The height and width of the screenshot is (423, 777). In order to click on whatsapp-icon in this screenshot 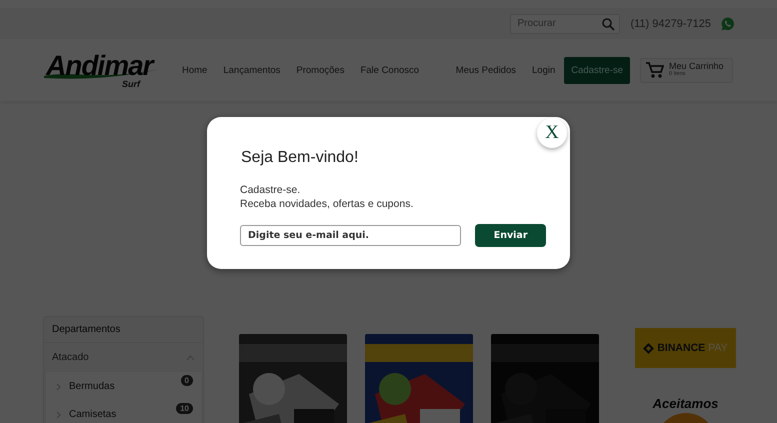, I will do `click(728, 23)`.